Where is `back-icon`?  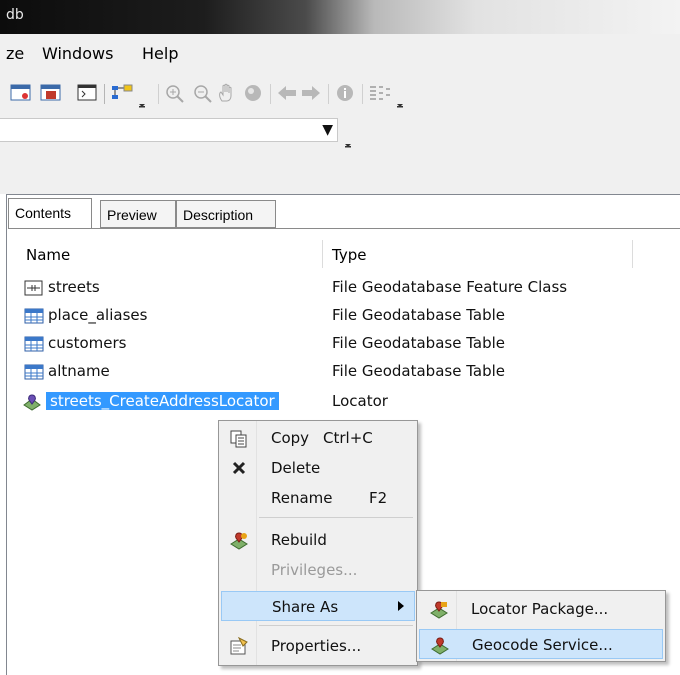
back-icon is located at coordinates (287, 93).